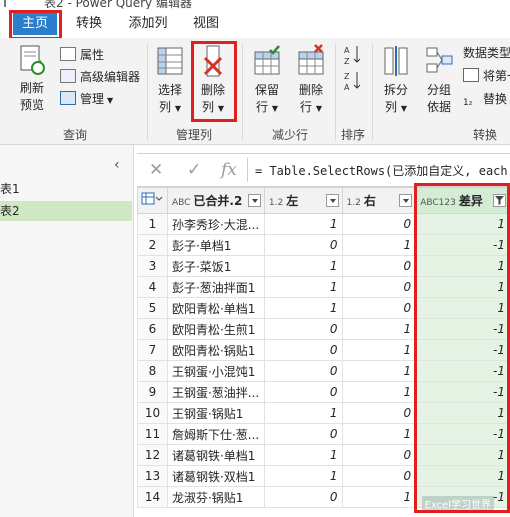  Describe the element at coordinates (353, 56) in the screenshot. I see `sort-ascending-button: AZ` at that location.